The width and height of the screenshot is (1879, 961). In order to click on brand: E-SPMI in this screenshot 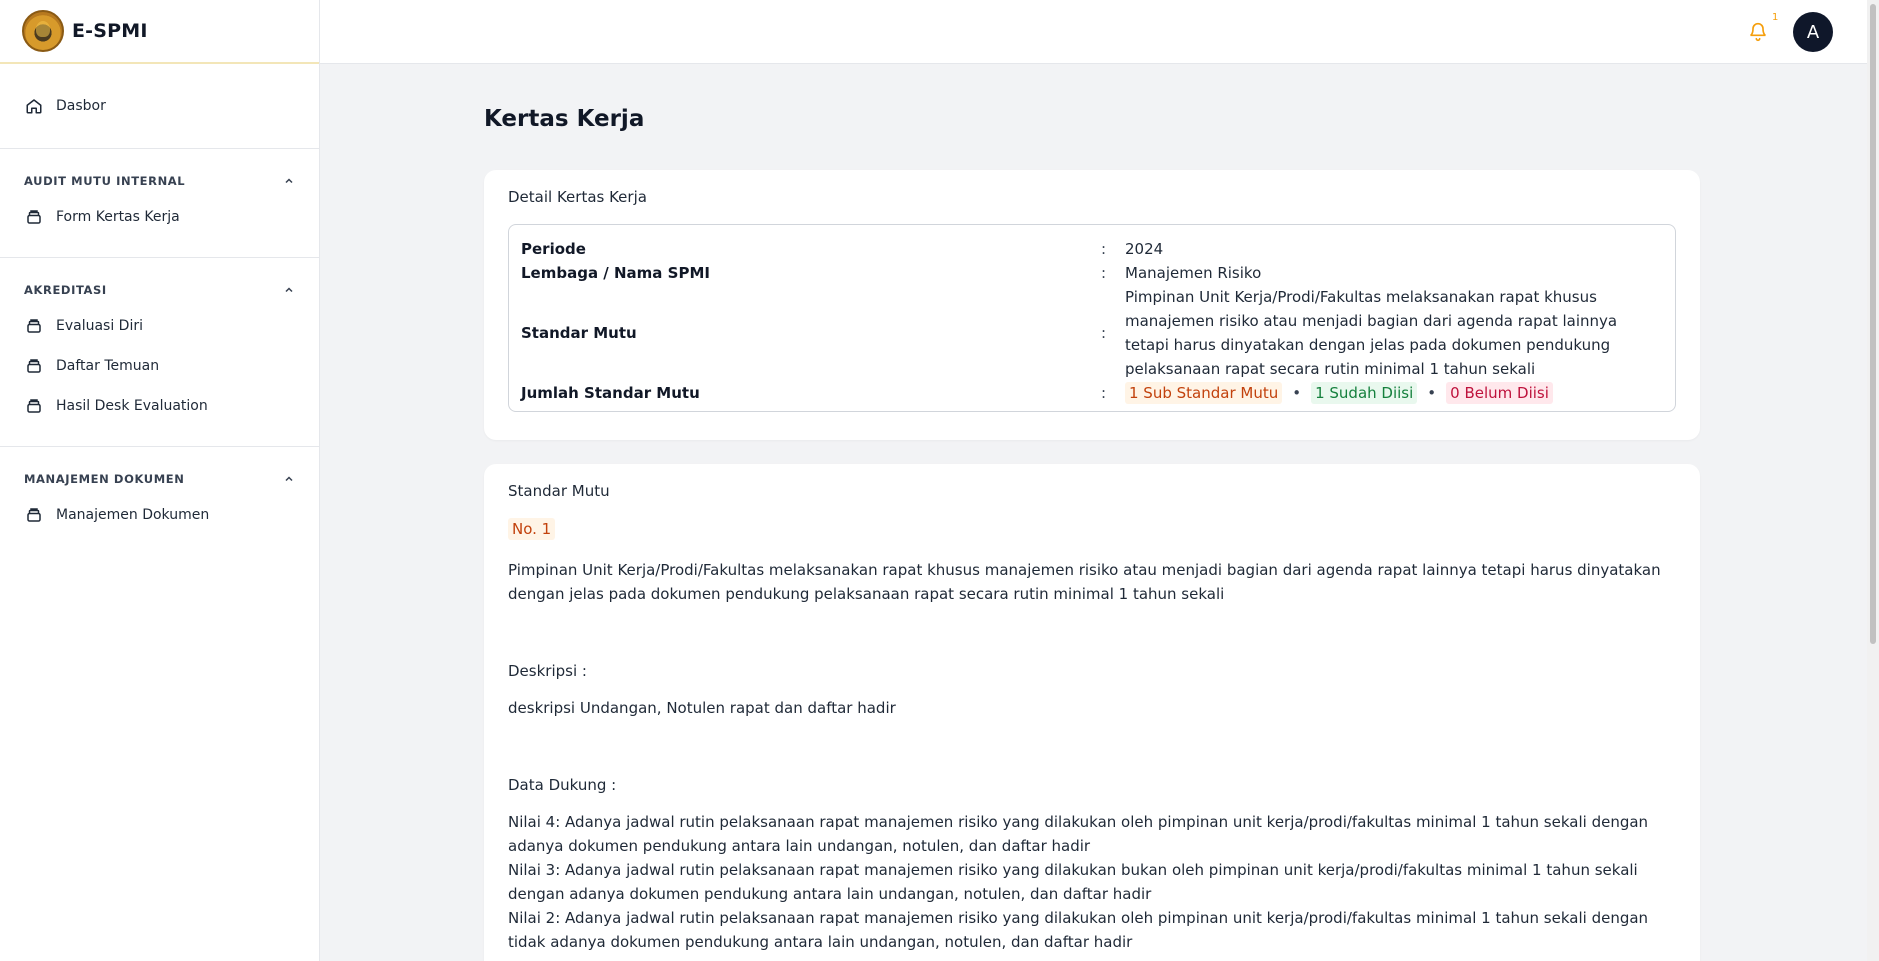, I will do `click(159, 32)`.